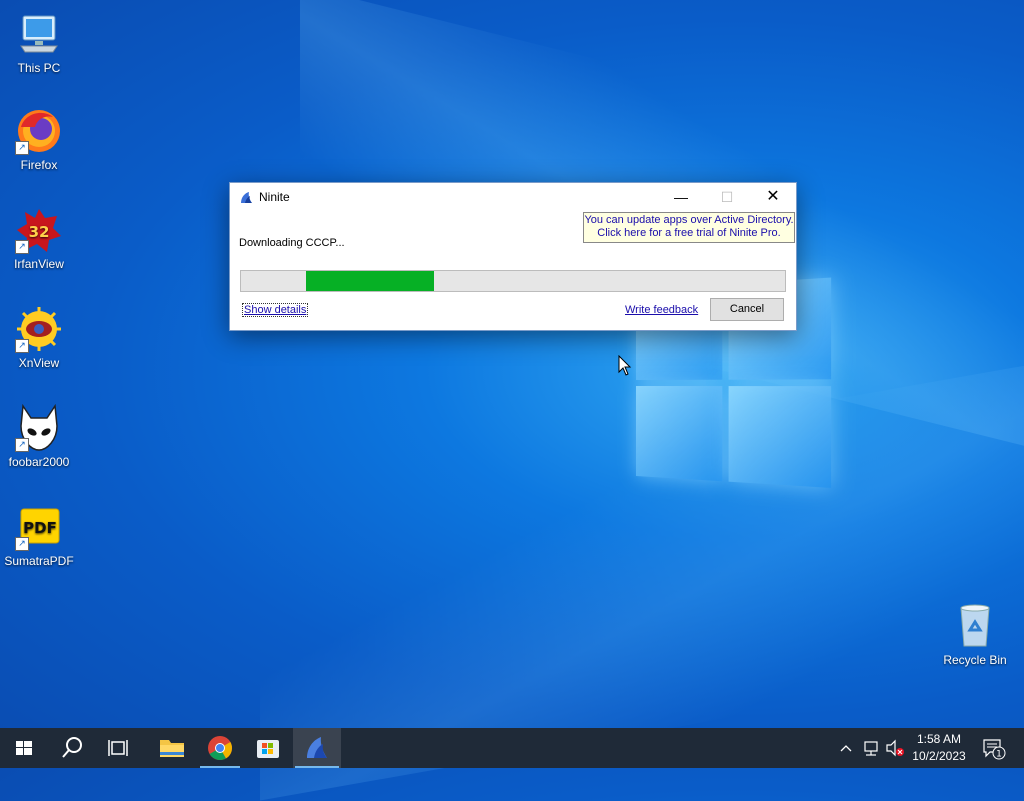  I want to click on taskbar-ninite, so click(317, 748).